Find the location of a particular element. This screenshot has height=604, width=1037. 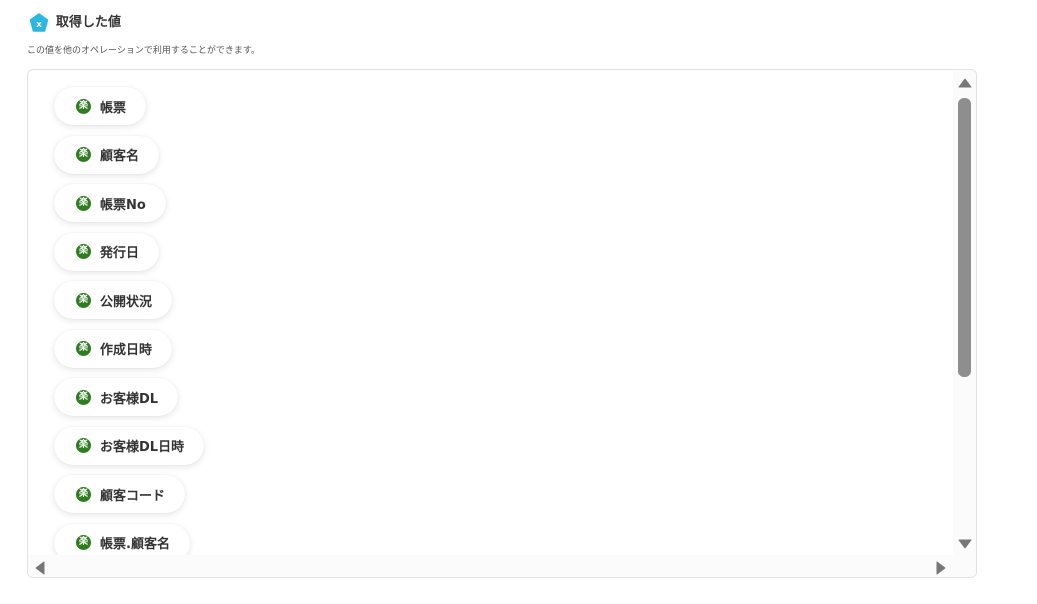

scroll-down-arrow-icon is located at coordinates (965, 544).